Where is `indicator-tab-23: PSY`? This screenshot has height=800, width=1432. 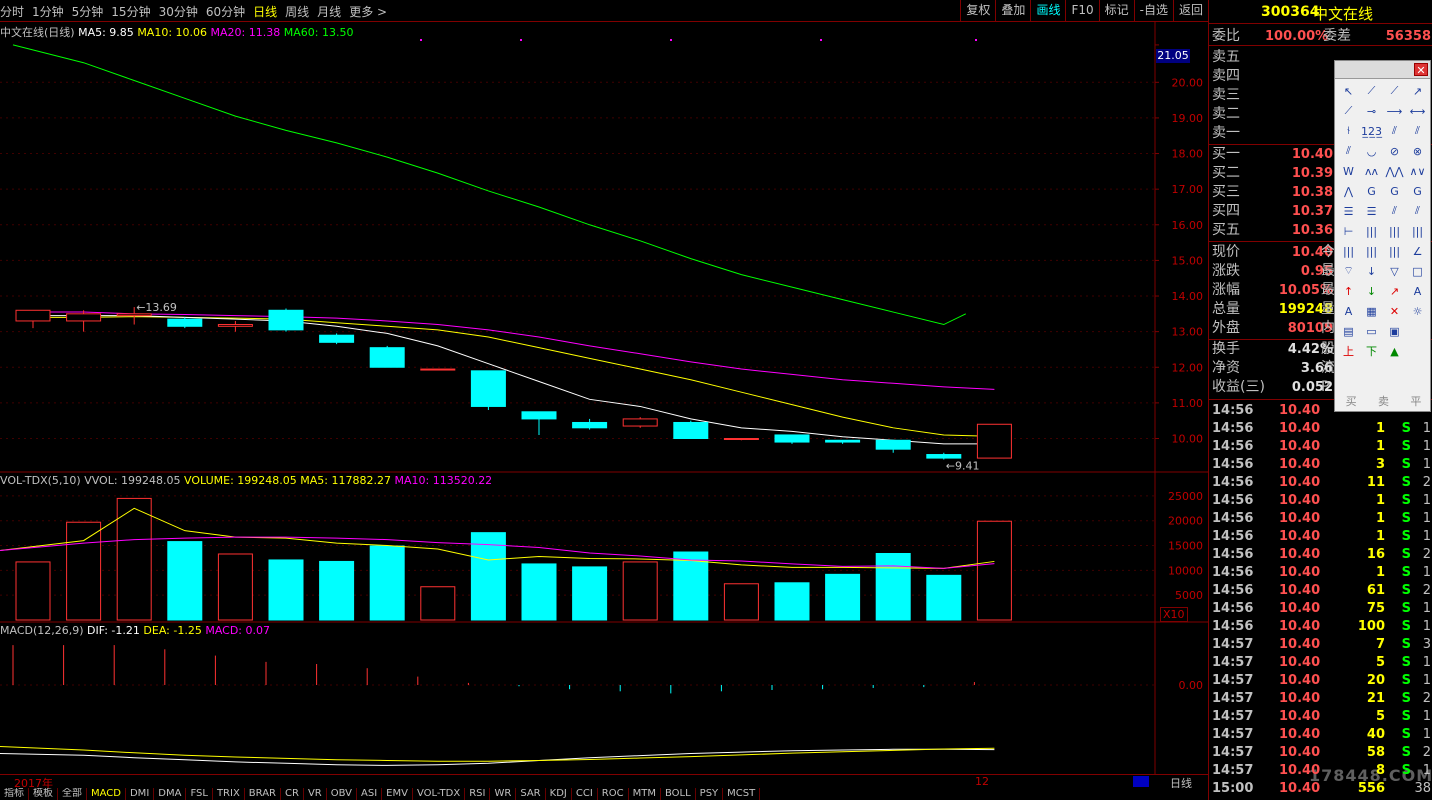 indicator-tab-23: PSY is located at coordinates (710, 794).